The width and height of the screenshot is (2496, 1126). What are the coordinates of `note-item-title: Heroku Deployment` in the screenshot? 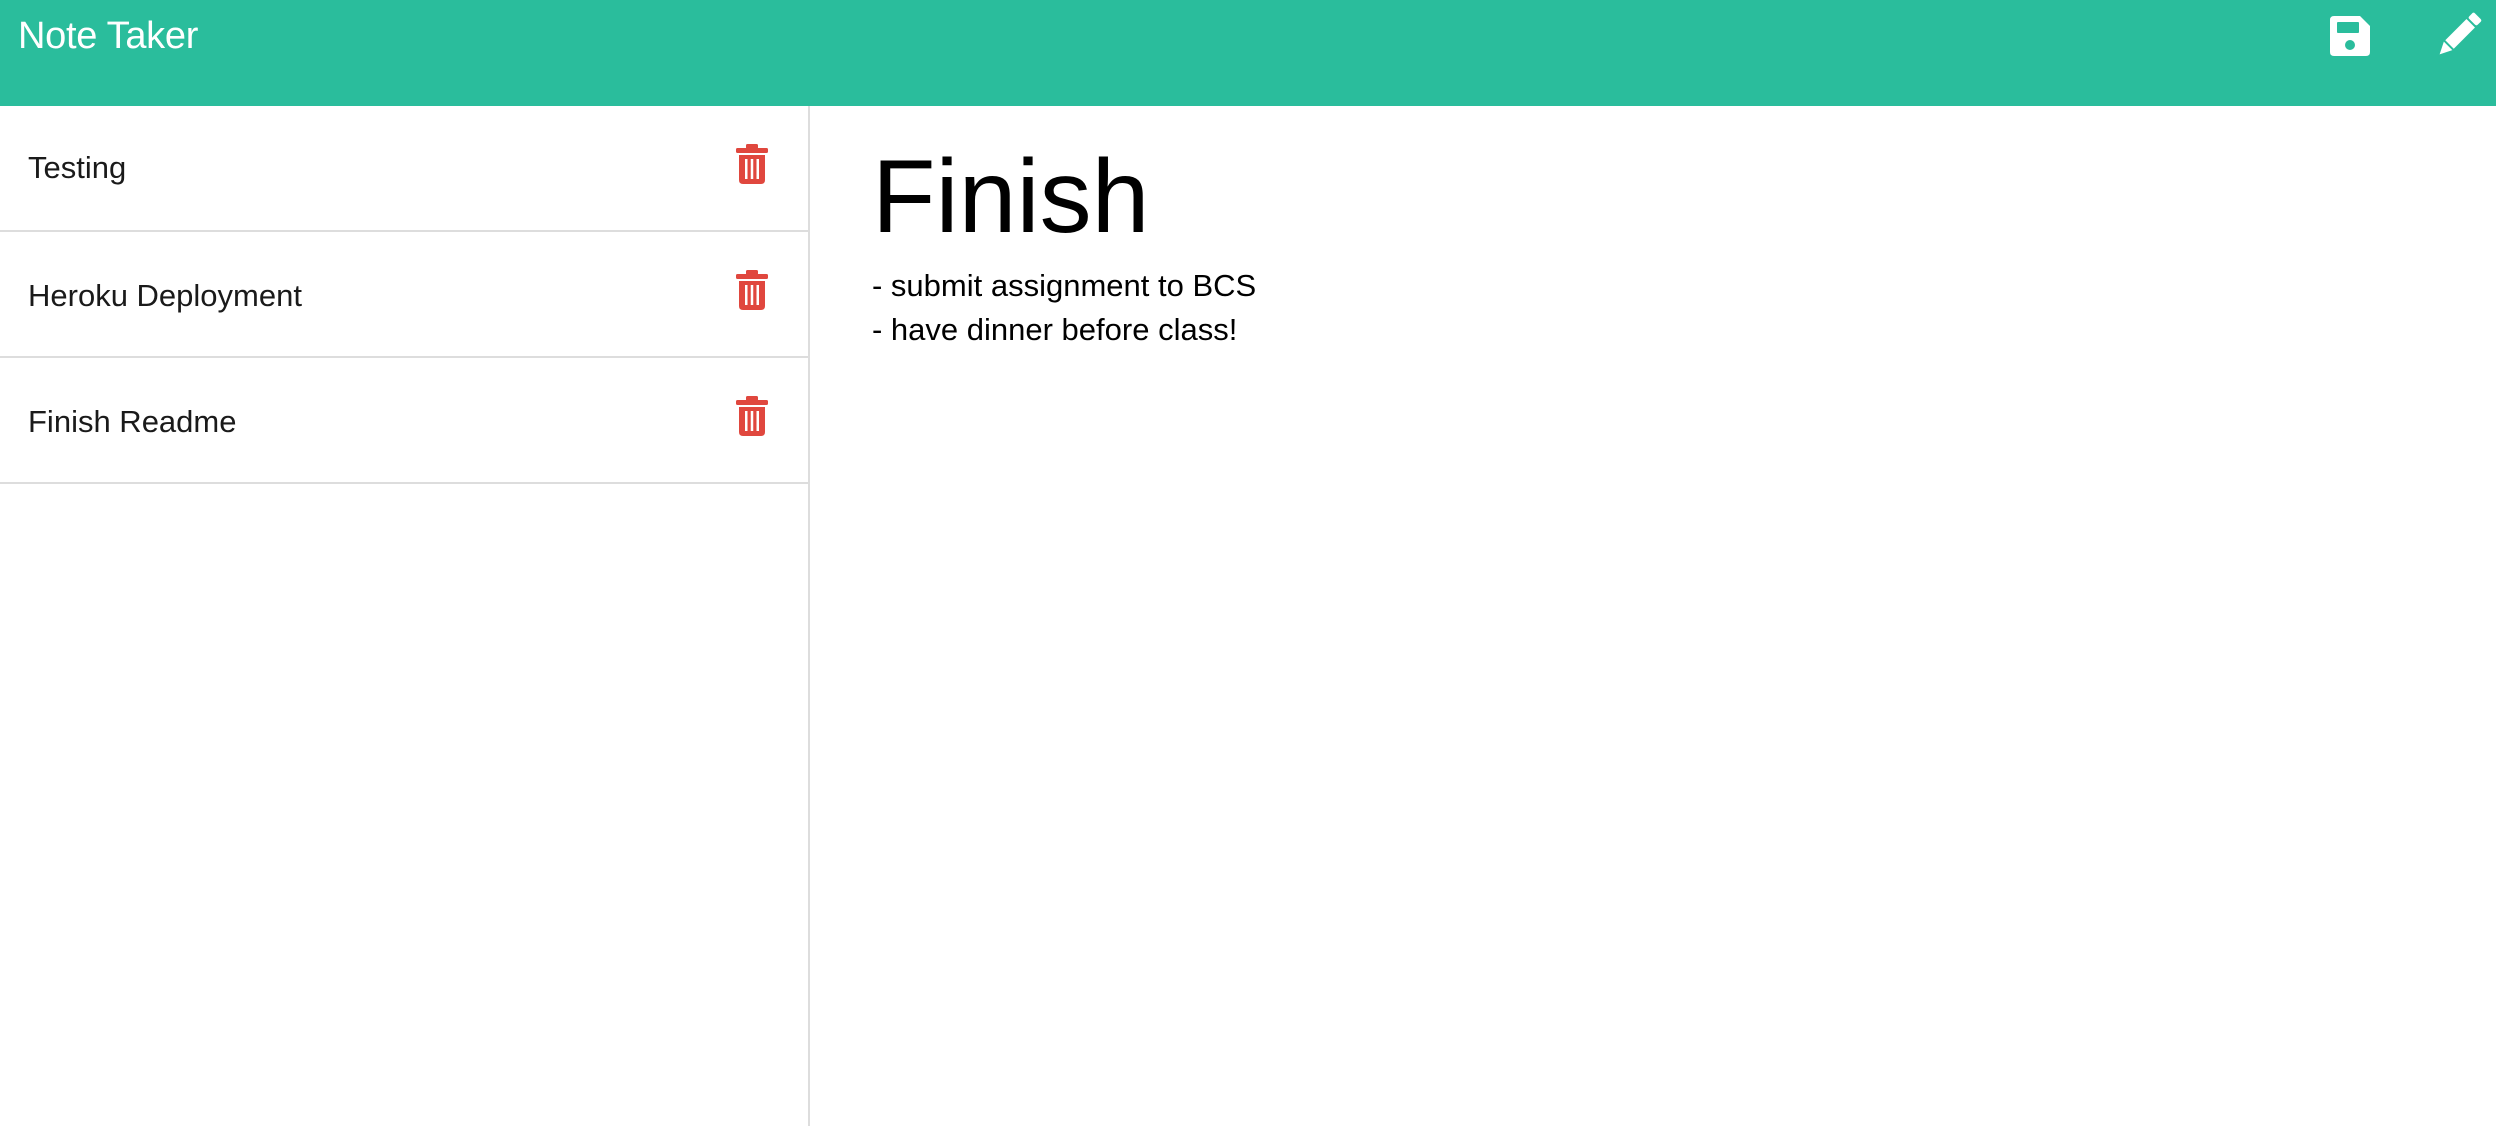 It's located at (165, 295).